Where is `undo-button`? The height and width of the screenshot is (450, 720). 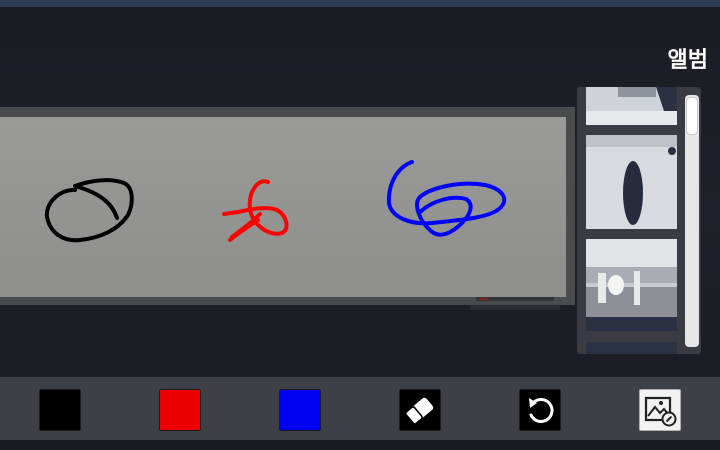 undo-button is located at coordinates (540, 410).